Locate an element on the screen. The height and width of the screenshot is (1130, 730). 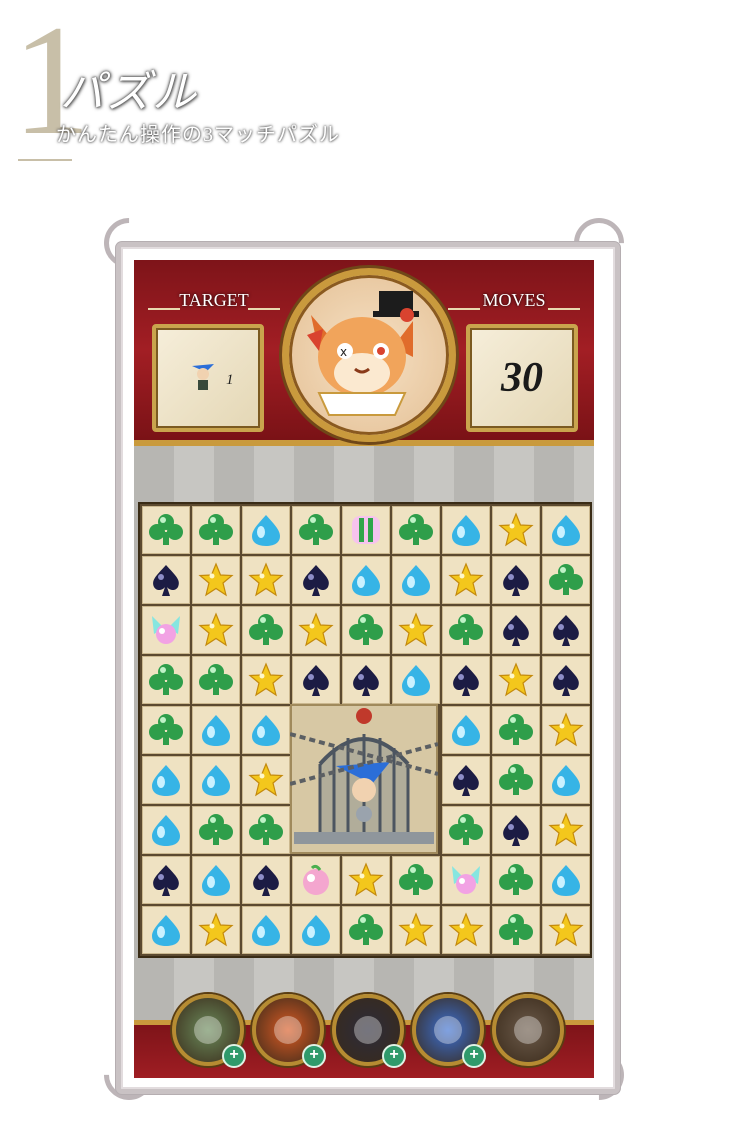
magic-staff-item-button: + is located at coordinates (209, 1031).